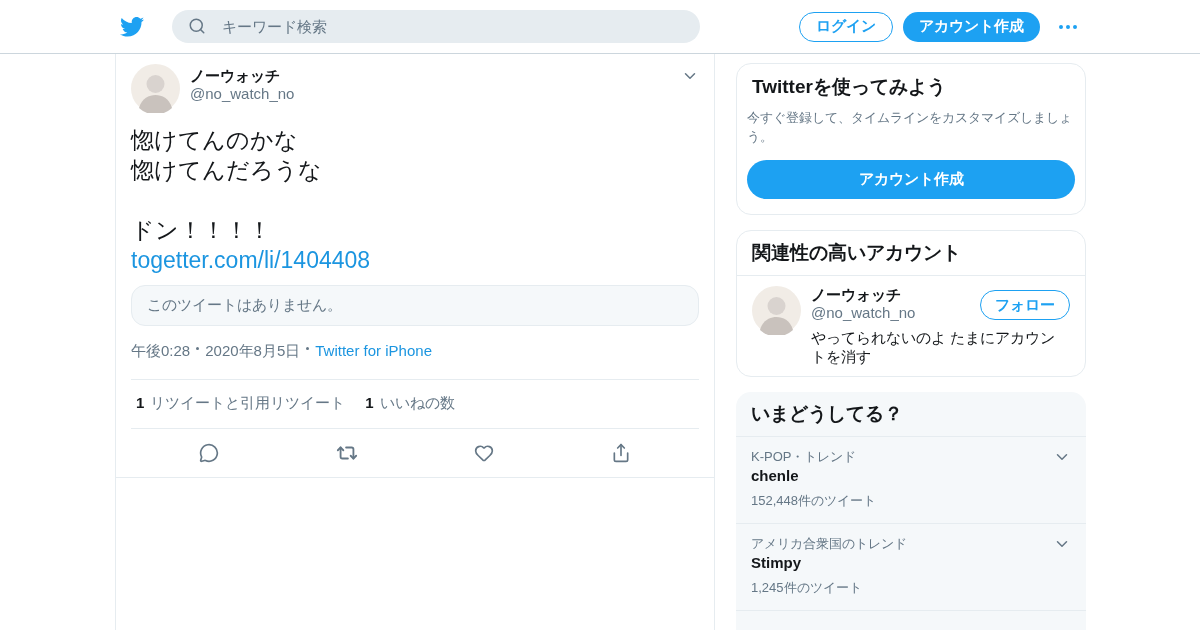  Describe the element at coordinates (215, 140) in the screenshot. I see `tweet-text: 惚けてんのかな` at that location.